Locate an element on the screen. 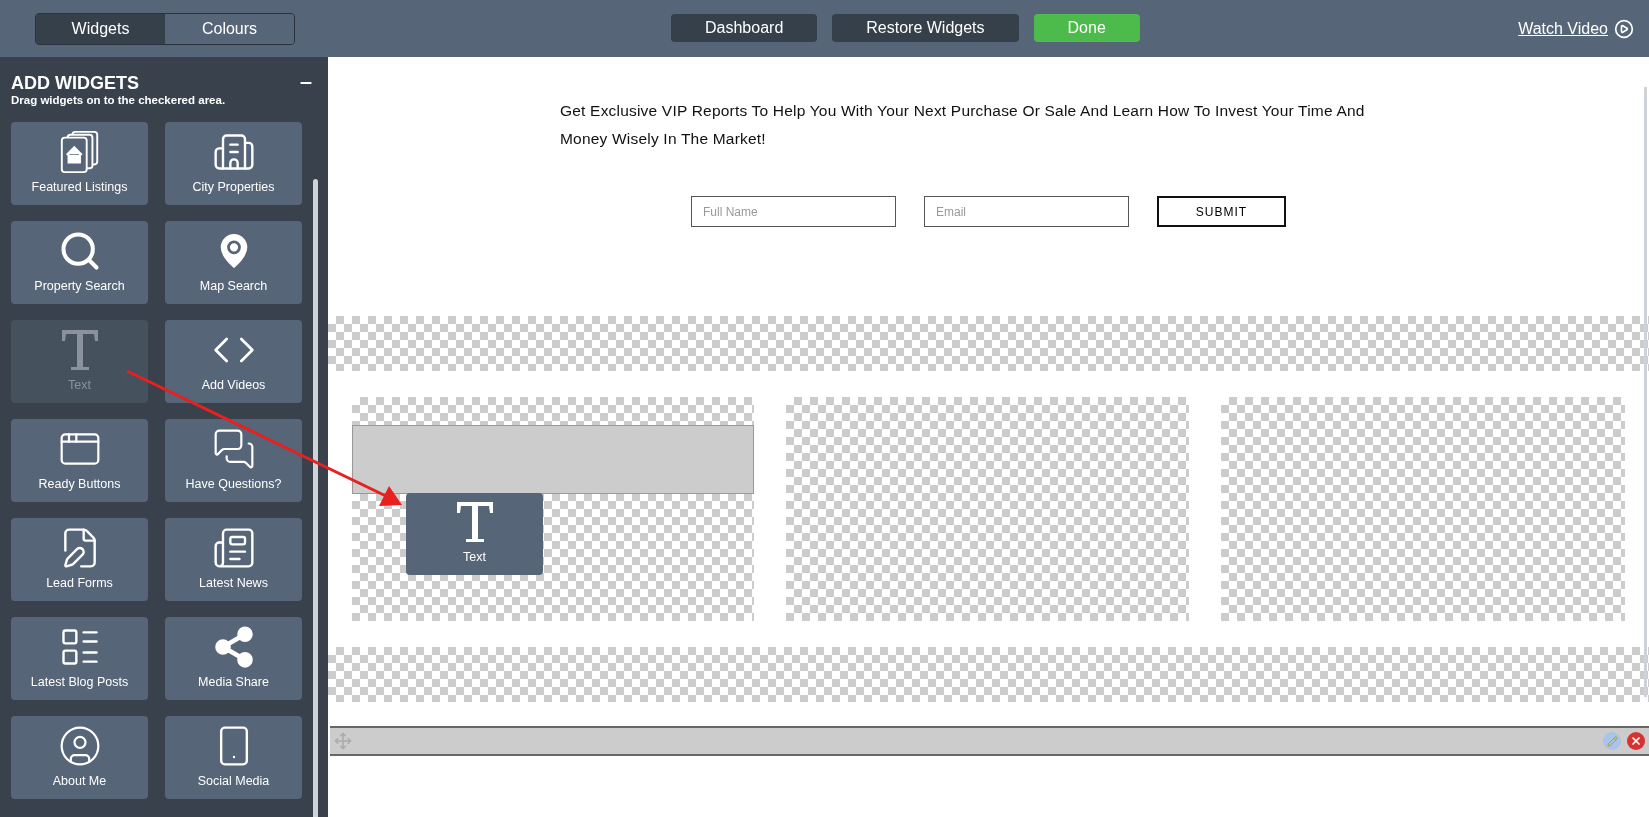 Image resolution: width=1649 pixels, height=817 pixels. widget-tile: Map Search is located at coordinates (233, 262).